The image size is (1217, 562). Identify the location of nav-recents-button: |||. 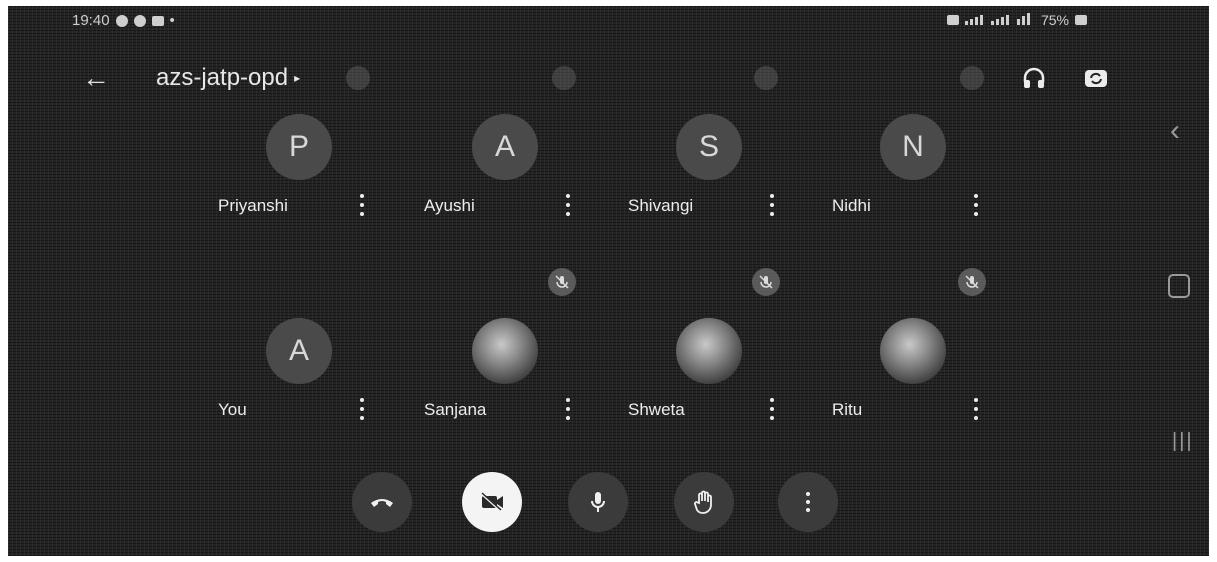
(1183, 441).